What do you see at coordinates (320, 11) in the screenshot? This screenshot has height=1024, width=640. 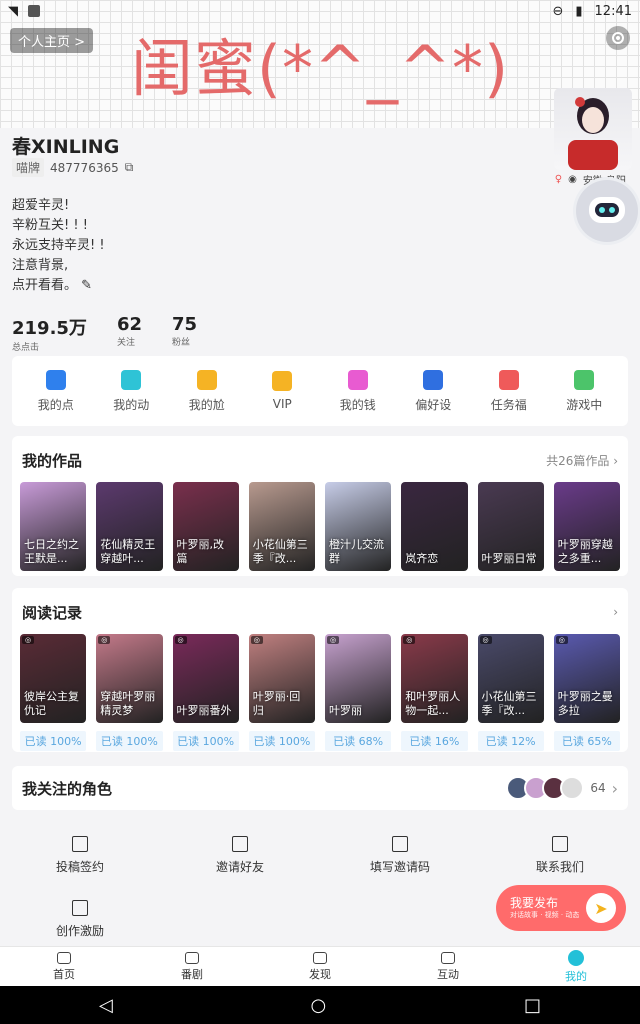 I see `status-bar: ◥ ⊖ ▮ 12:41` at bounding box center [320, 11].